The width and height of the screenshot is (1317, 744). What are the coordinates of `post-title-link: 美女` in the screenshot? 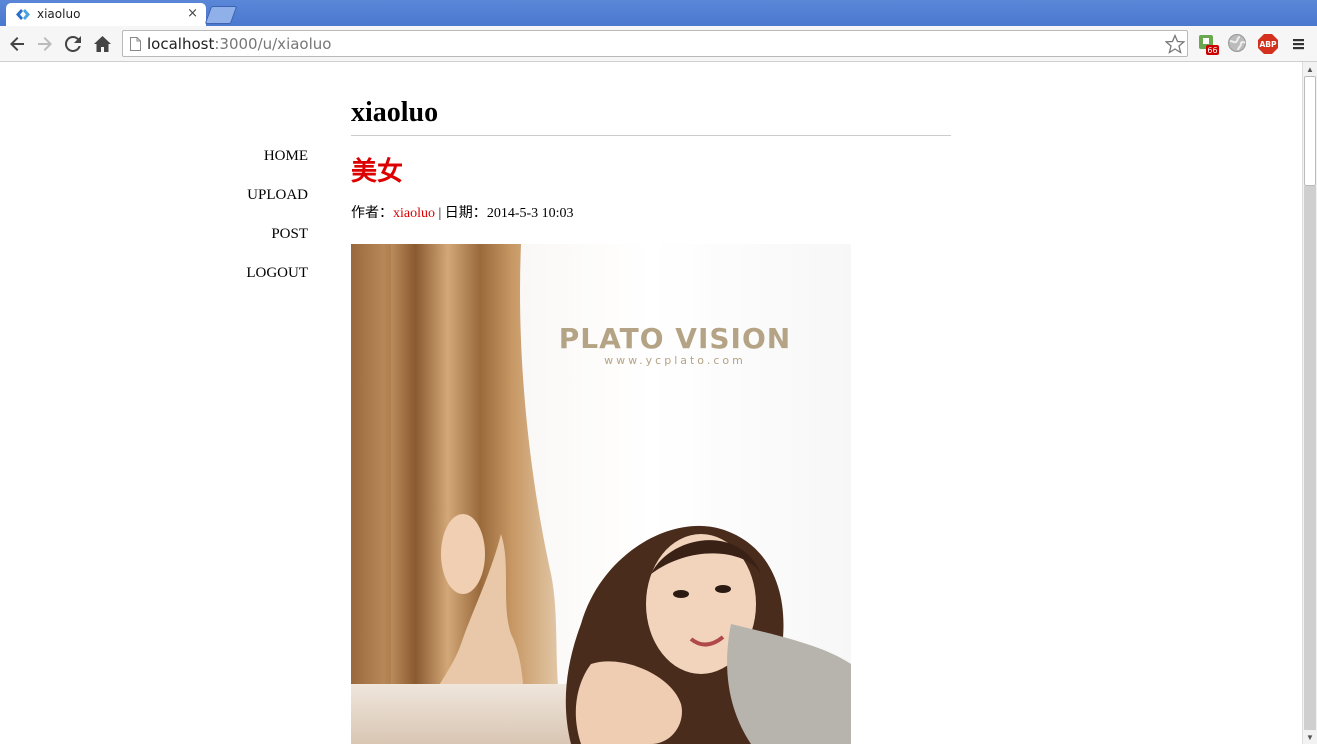 It's located at (651, 172).